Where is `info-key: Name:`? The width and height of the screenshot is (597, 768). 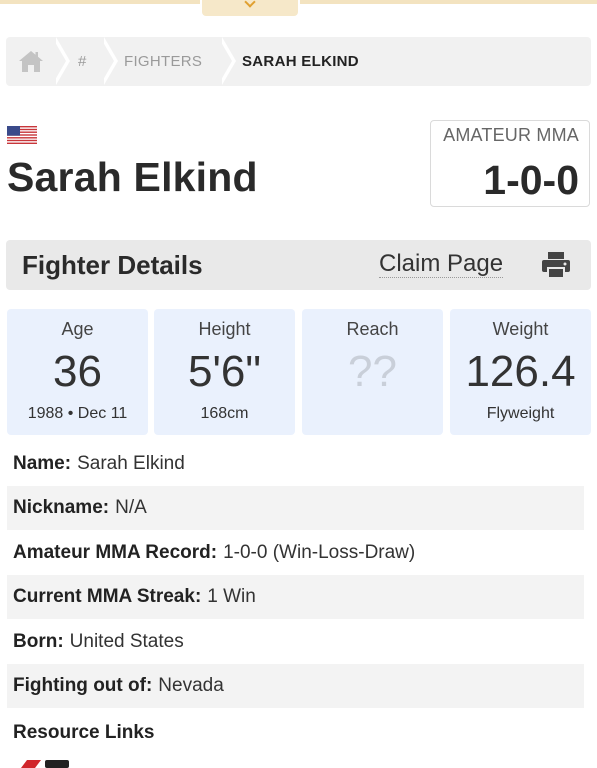 info-key: Name: is located at coordinates (42, 463).